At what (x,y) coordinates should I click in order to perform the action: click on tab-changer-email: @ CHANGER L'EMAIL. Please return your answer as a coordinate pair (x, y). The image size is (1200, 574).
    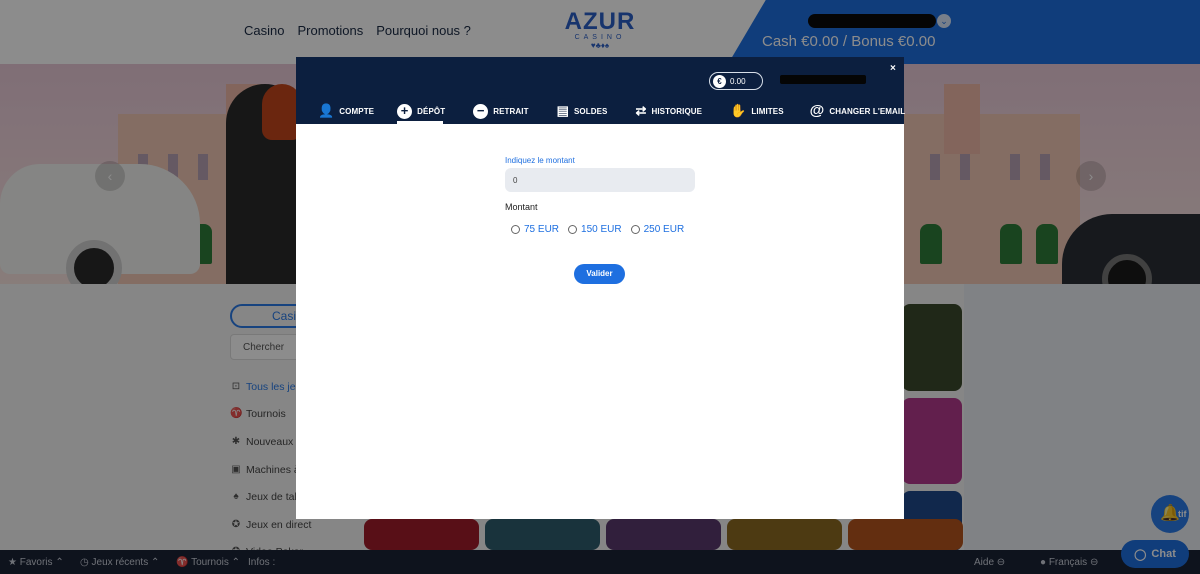
    Looking at the image, I should click on (857, 110).